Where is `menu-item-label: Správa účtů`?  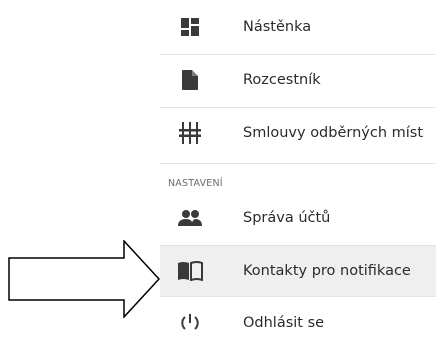 menu-item-label: Správa účtů is located at coordinates (287, 218).